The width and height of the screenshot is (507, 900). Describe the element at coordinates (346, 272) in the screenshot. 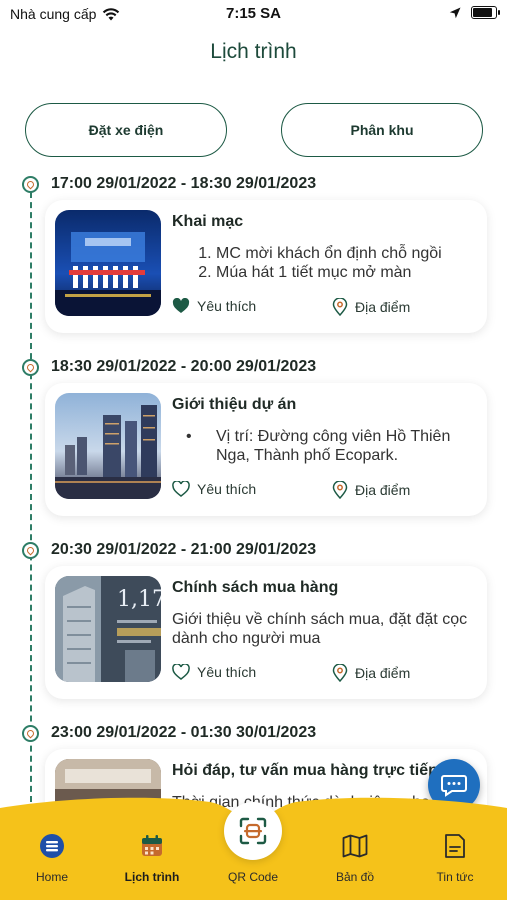

I see `list-item: Múa hát 1 tiết mục mở màn` at that location.